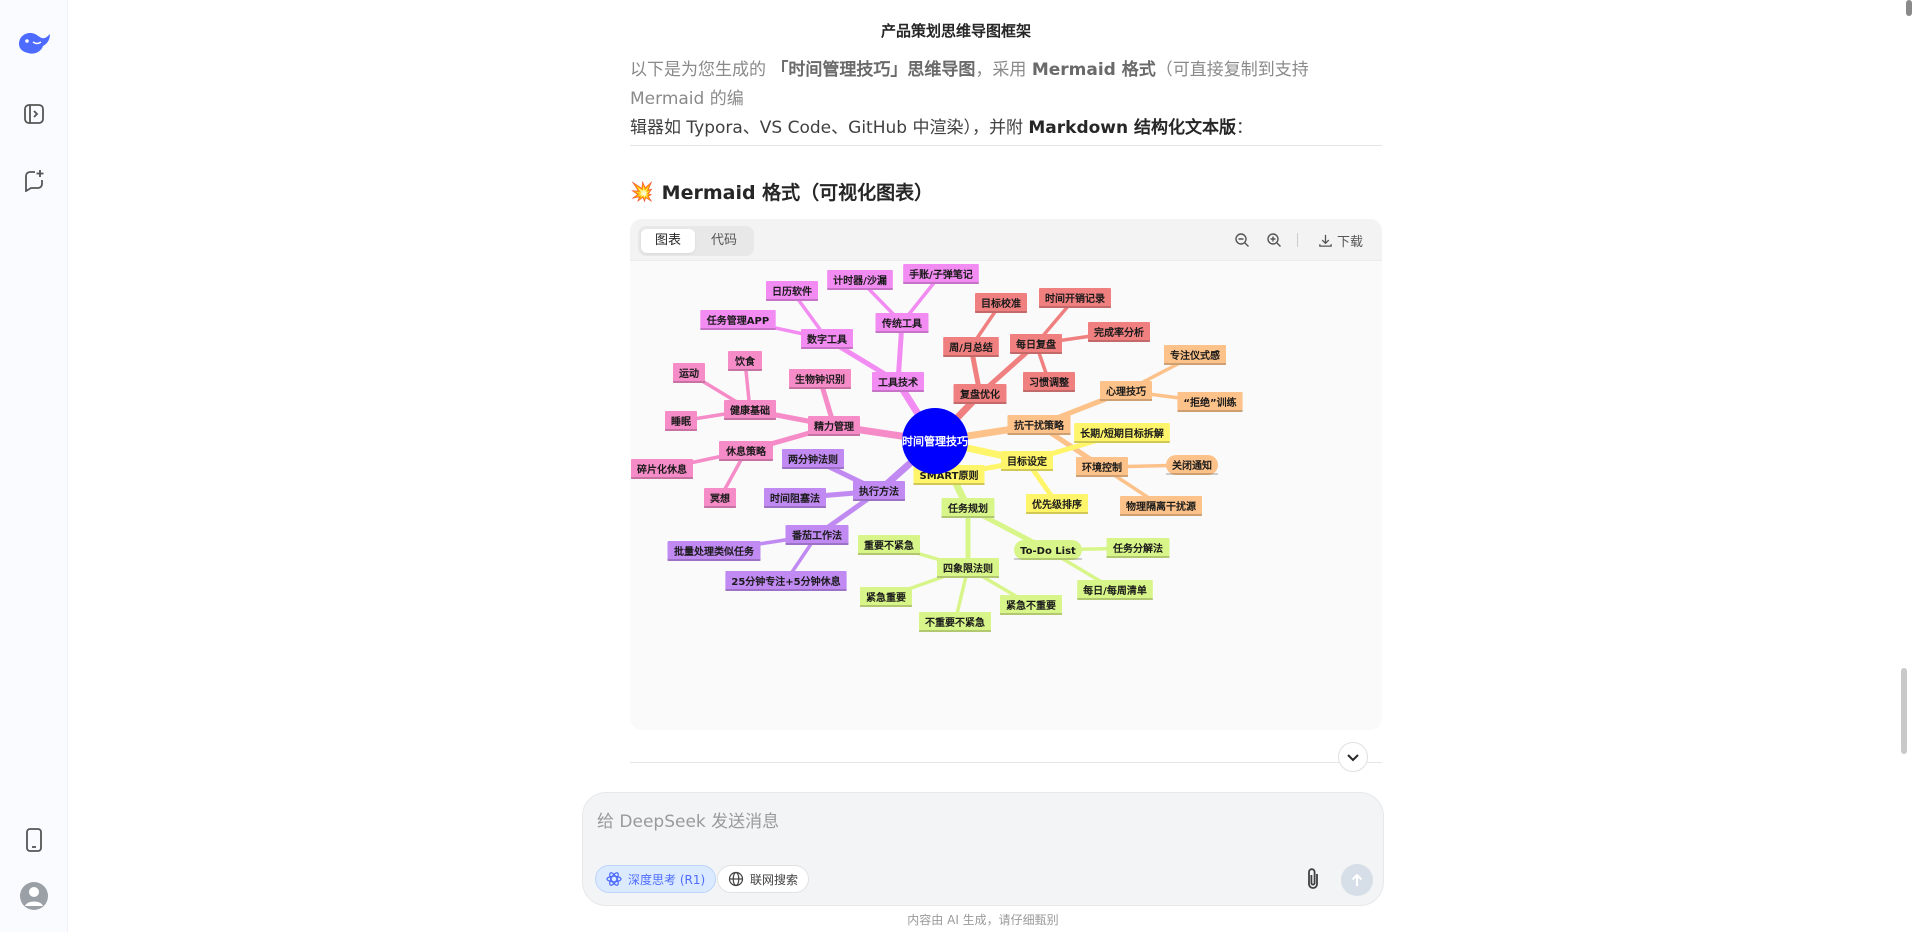  Describe the element at coordinates (681, 421) in the screenshot. I see `mindmap-node-energy-leaf: 睡眠` at that location.